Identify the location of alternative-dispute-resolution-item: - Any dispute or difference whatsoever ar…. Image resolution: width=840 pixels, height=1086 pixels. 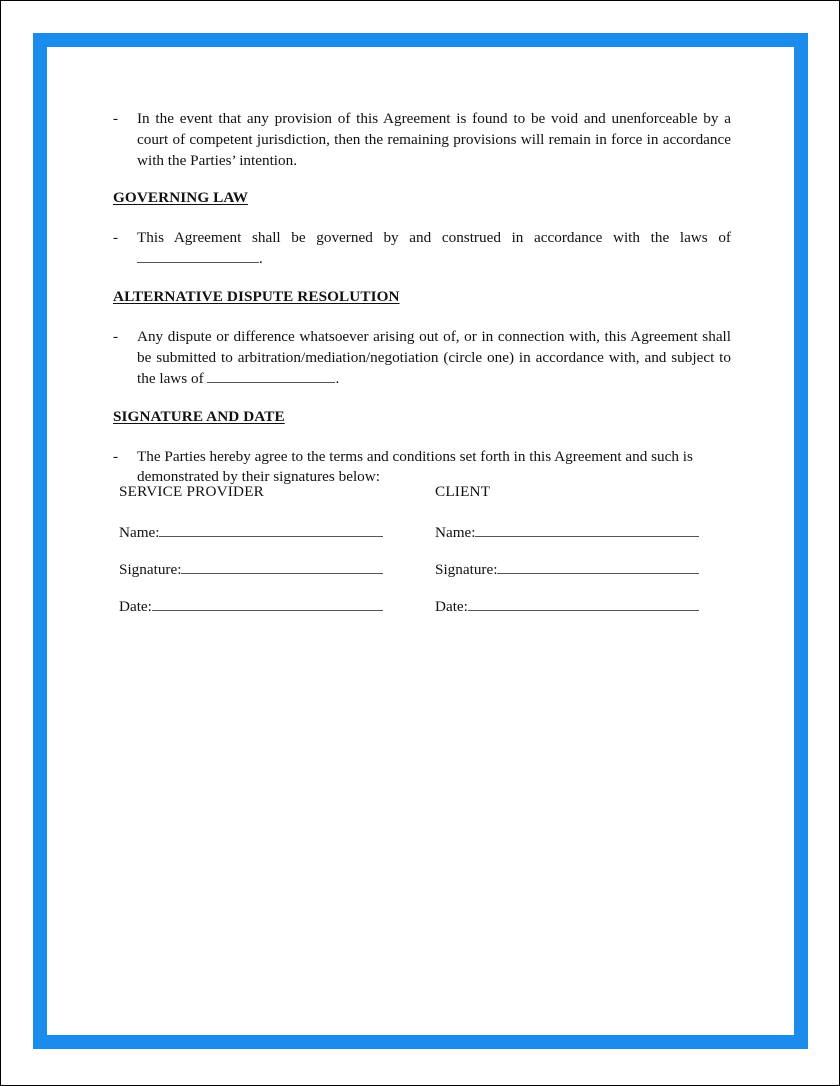
(422, 358).